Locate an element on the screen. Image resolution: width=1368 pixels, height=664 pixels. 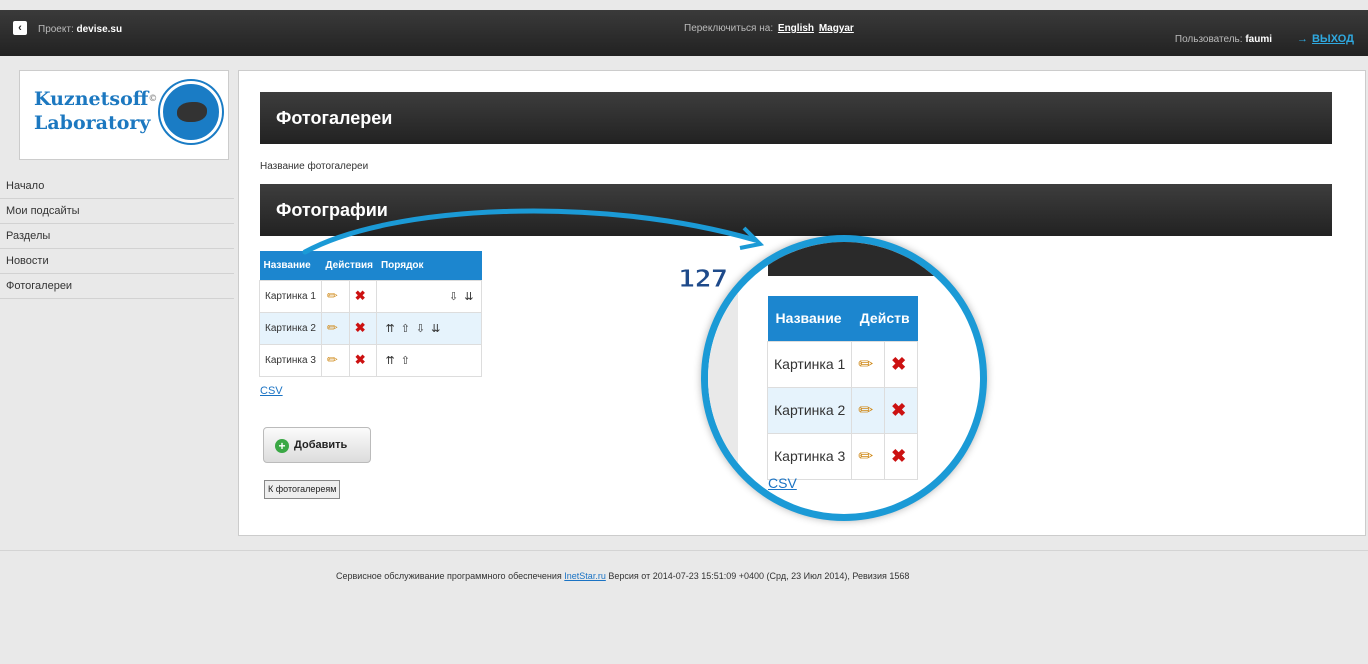
user-info: Пользователь: faumi is located at coordinates (1223, 39).